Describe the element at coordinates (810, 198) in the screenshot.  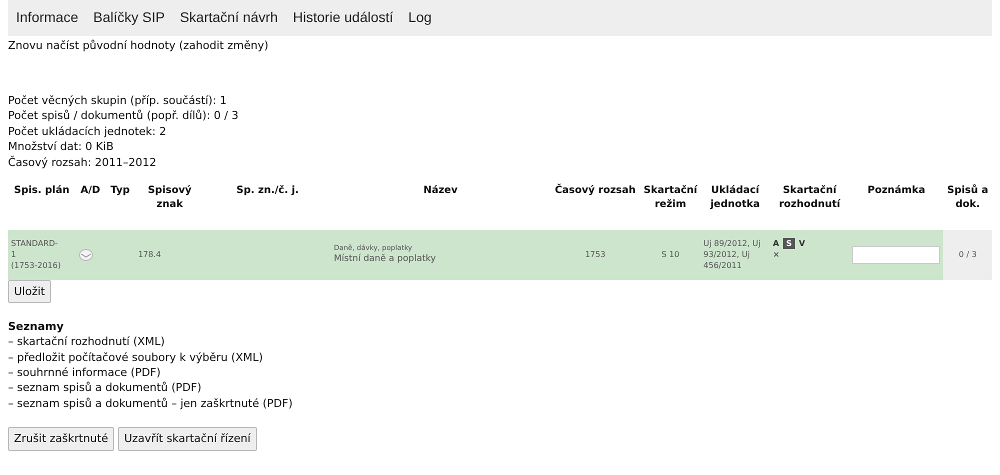
I see `column-header: Skartační rozhodnutí` at that location.